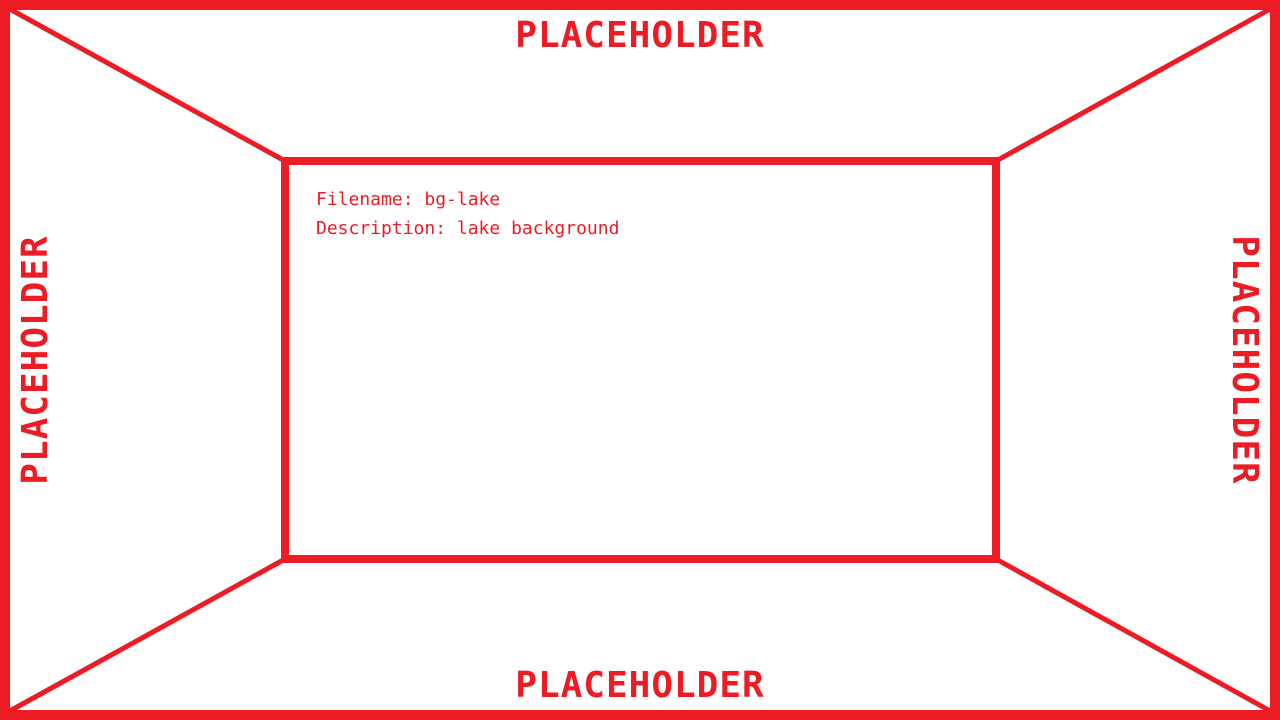 This screenshot has height=720, width=1280. Describe the element at coordinates (468, 228) in the screenshot. I see `description-text: Description: lake background` at that location.